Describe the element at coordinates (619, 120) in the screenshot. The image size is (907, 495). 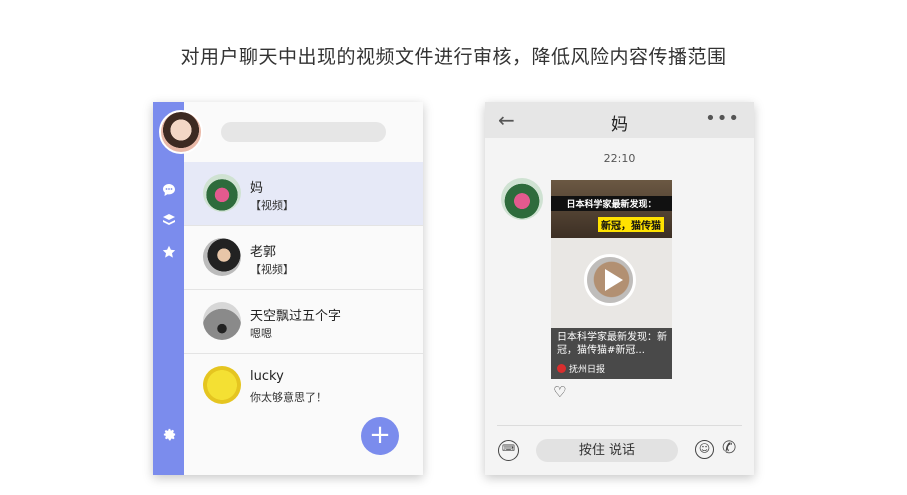
I see `conversation-header: ← 妈 •••` at that location.